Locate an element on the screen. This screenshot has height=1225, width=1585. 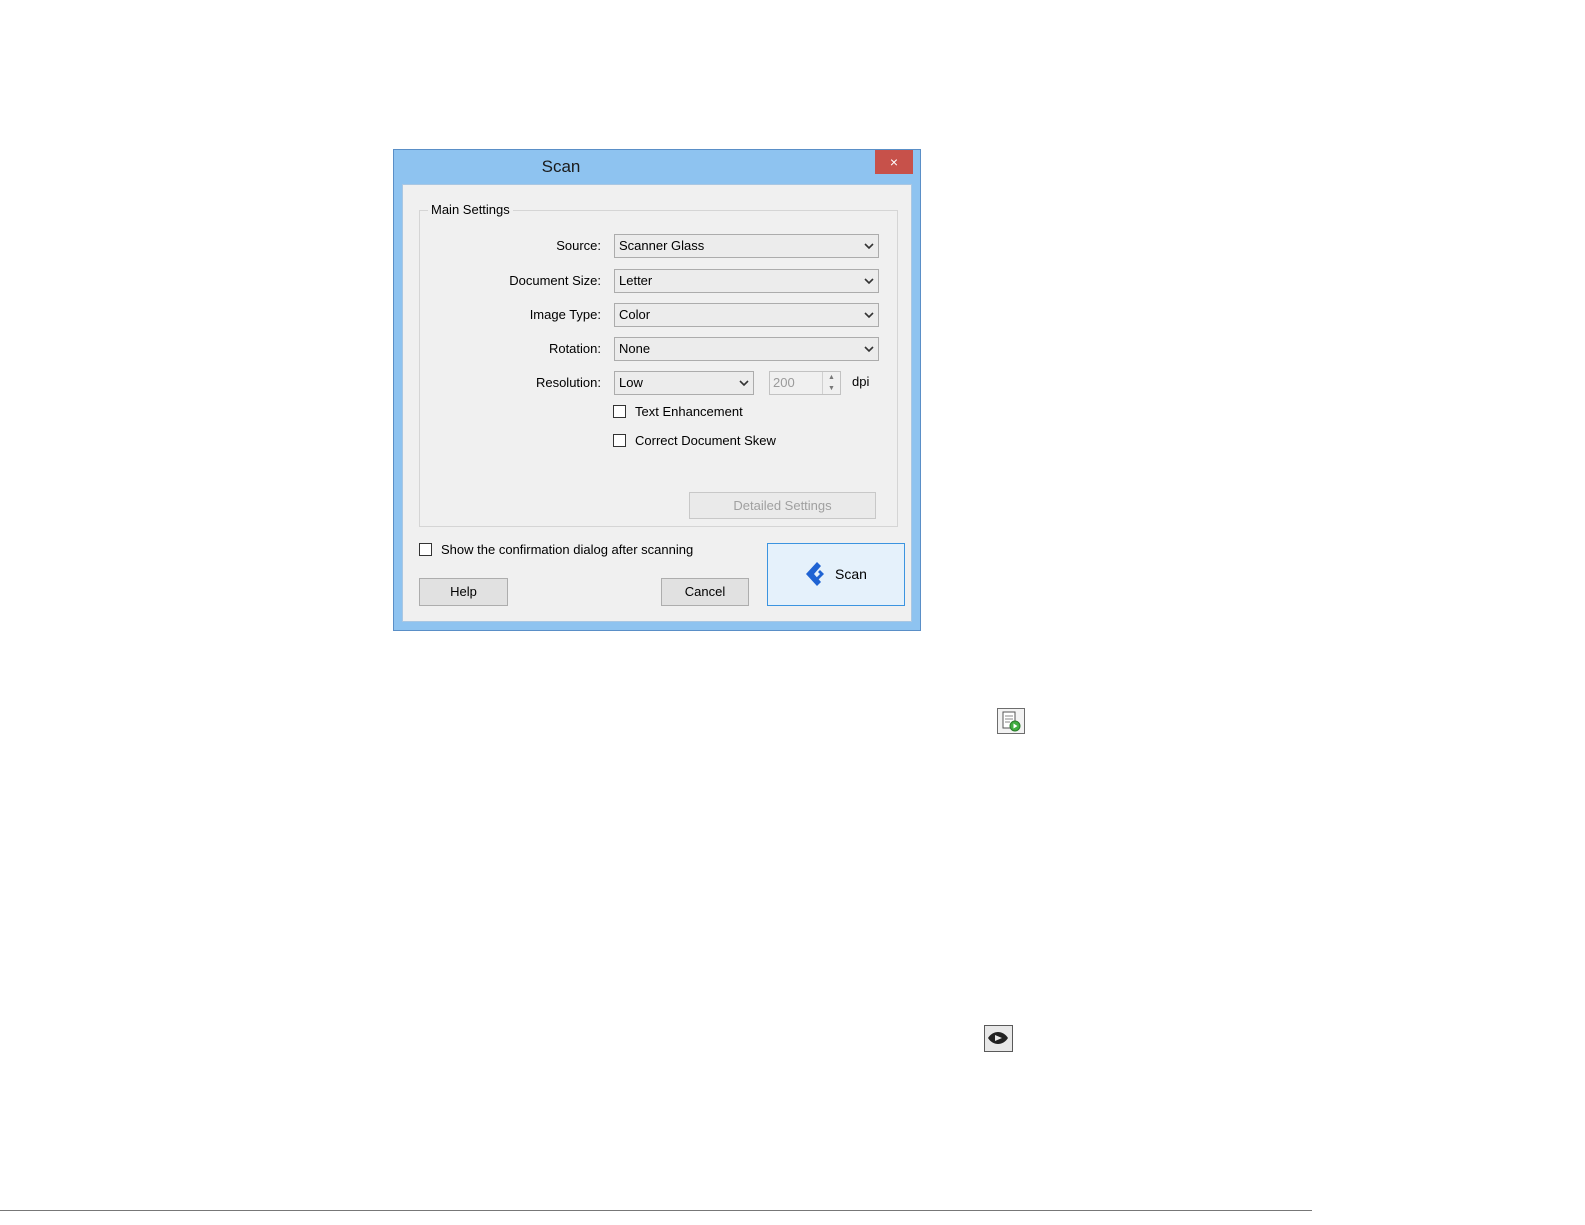
scan-arrow-icon-graphic is located at coordinates (998, 1038).